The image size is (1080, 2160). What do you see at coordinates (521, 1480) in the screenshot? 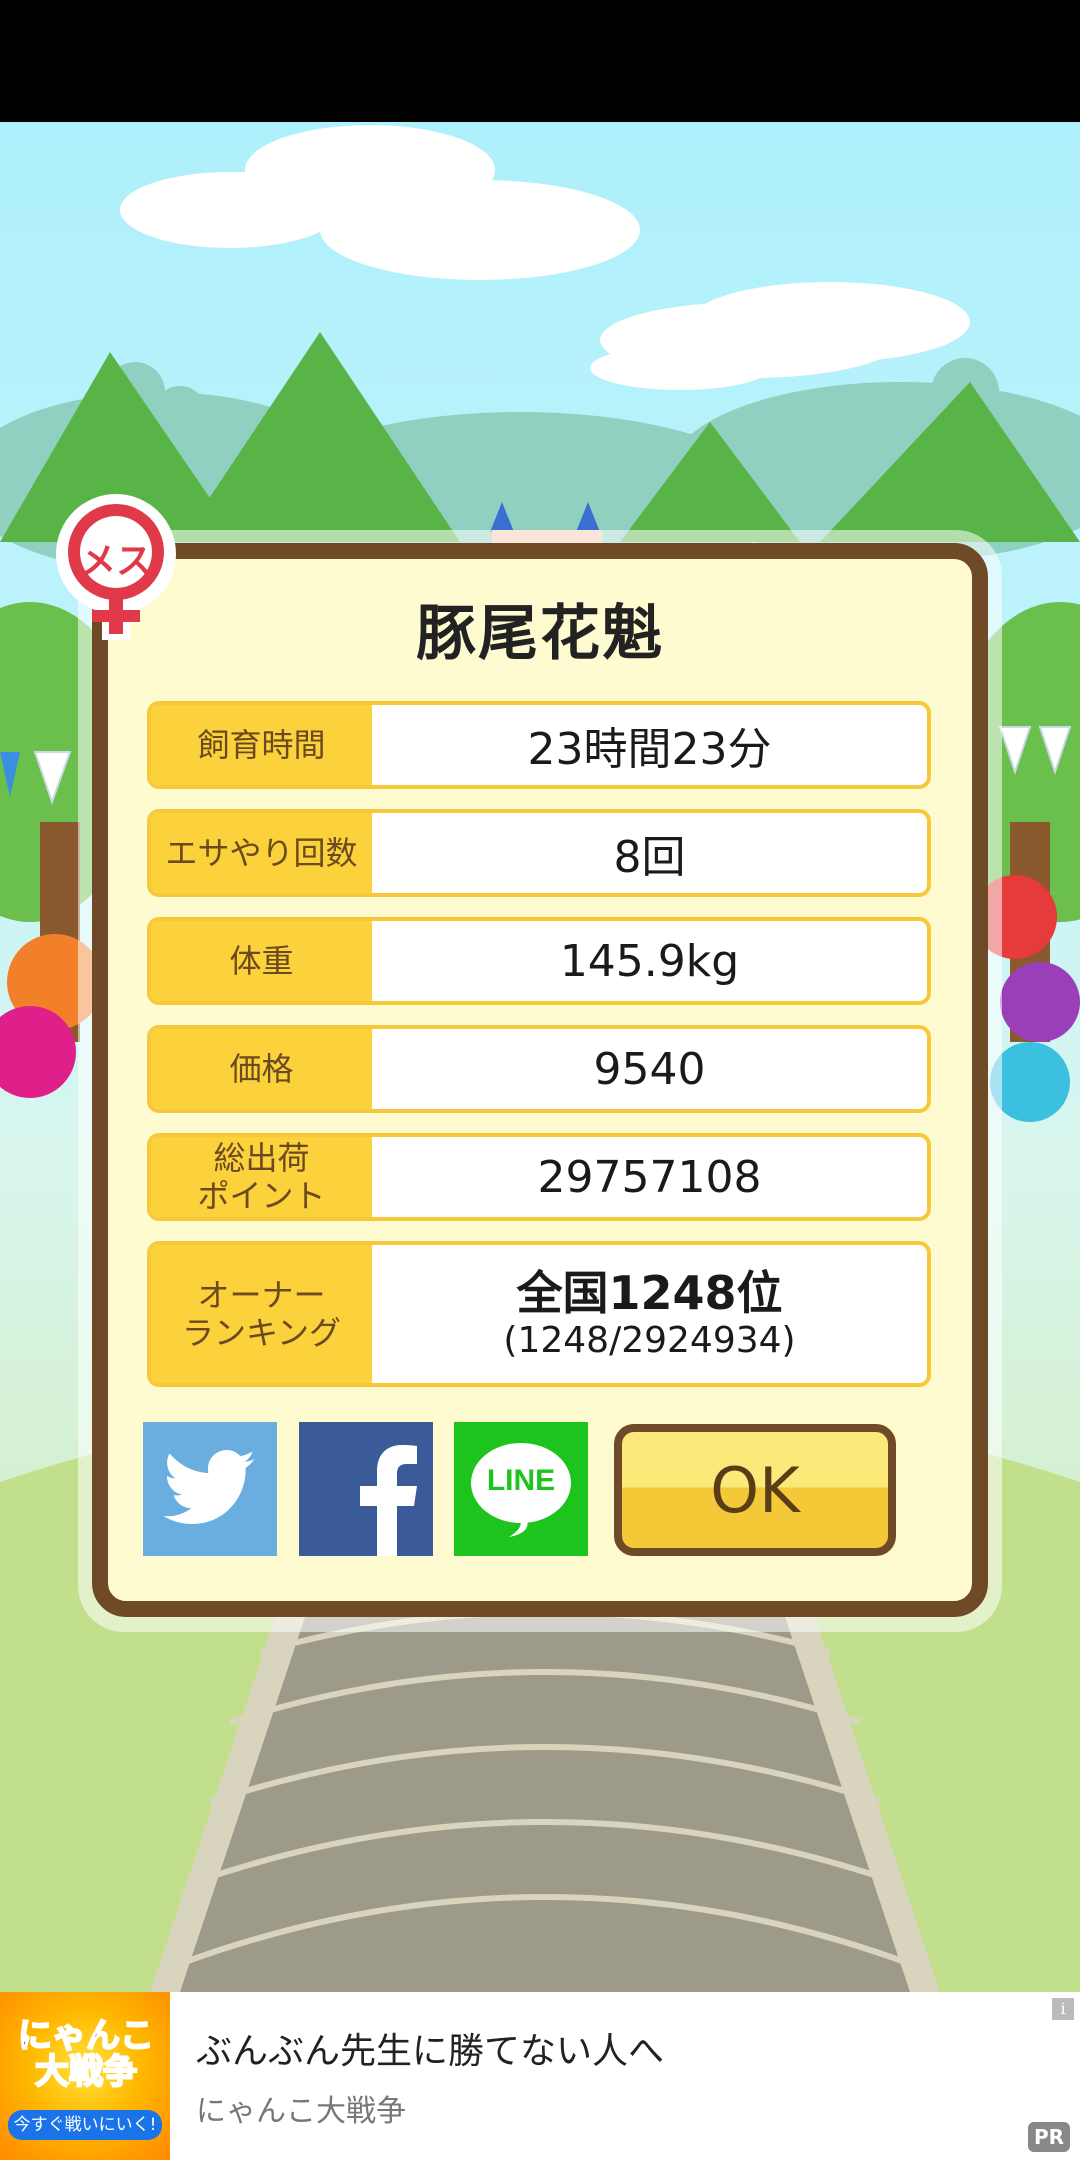
I see `line-label: LINE` at bounding box center [521, 1480].